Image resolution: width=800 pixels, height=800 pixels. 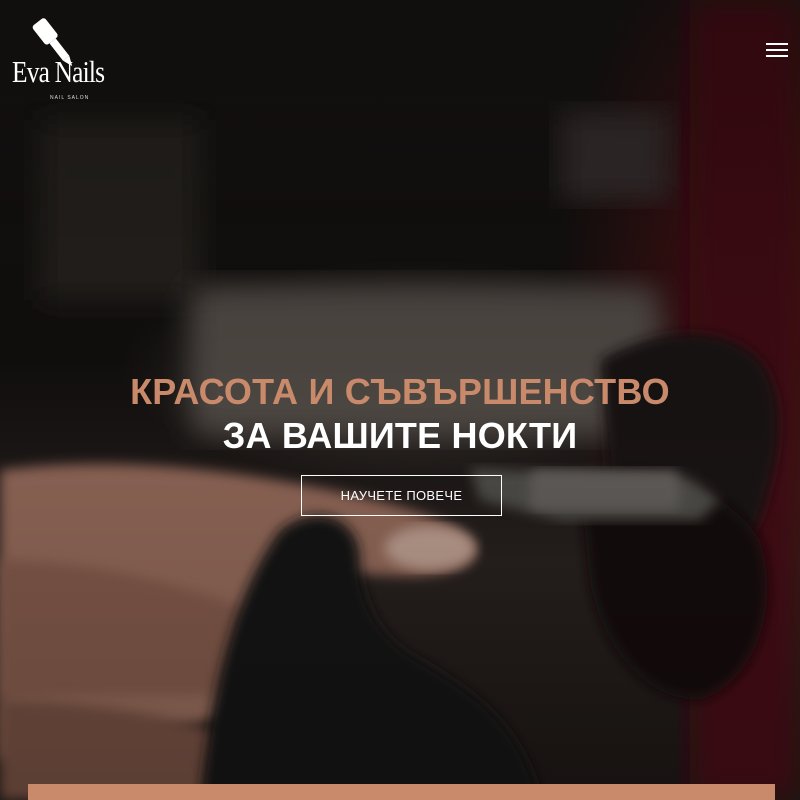 What do you see at coordinates (58, 71) in the screenshot?
I see `logo-wordmark: Eva Nails` at bounding box center [58, 71].